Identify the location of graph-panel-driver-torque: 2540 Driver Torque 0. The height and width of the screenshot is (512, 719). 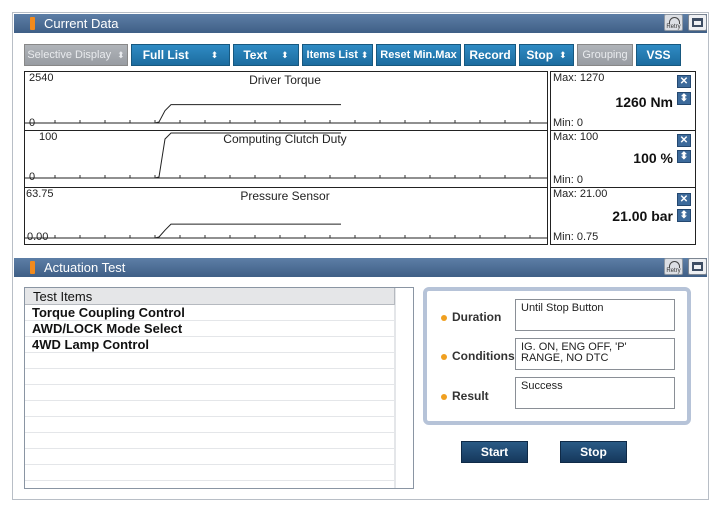
(286, 101).